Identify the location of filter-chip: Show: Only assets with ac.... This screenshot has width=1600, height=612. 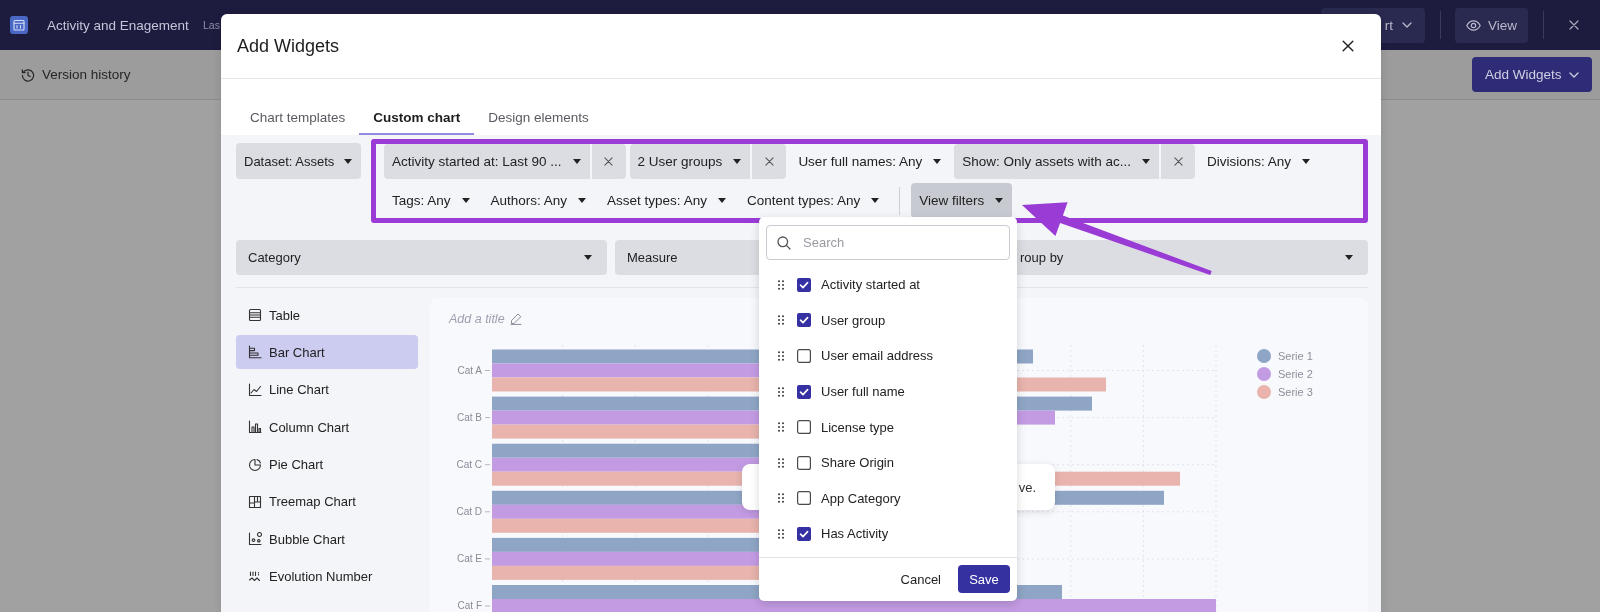
(1056, 161).